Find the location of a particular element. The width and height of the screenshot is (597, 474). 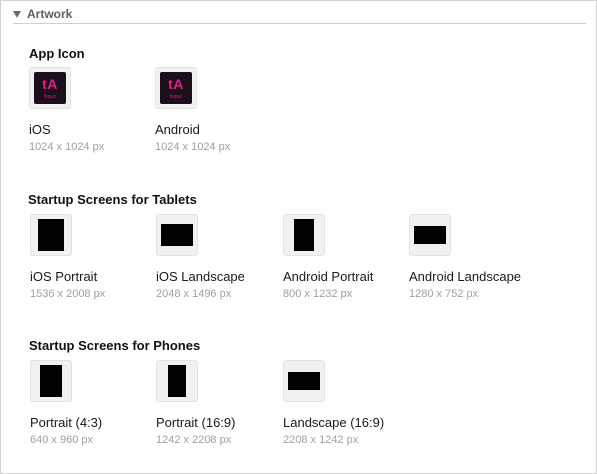

asset-size: 2048 x 1496 px is located at coordinates (194, 294).